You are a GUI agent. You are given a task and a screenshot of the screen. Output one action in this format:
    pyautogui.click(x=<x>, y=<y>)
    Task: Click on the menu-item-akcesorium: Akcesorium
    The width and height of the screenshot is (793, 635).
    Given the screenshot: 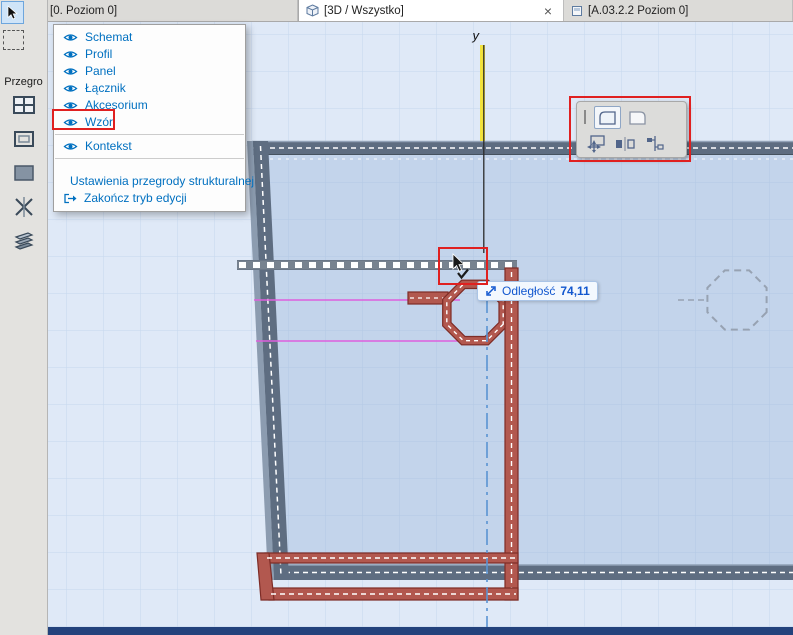 What is the action you would take?
    pyautogui.click(x=149, y=105)
    